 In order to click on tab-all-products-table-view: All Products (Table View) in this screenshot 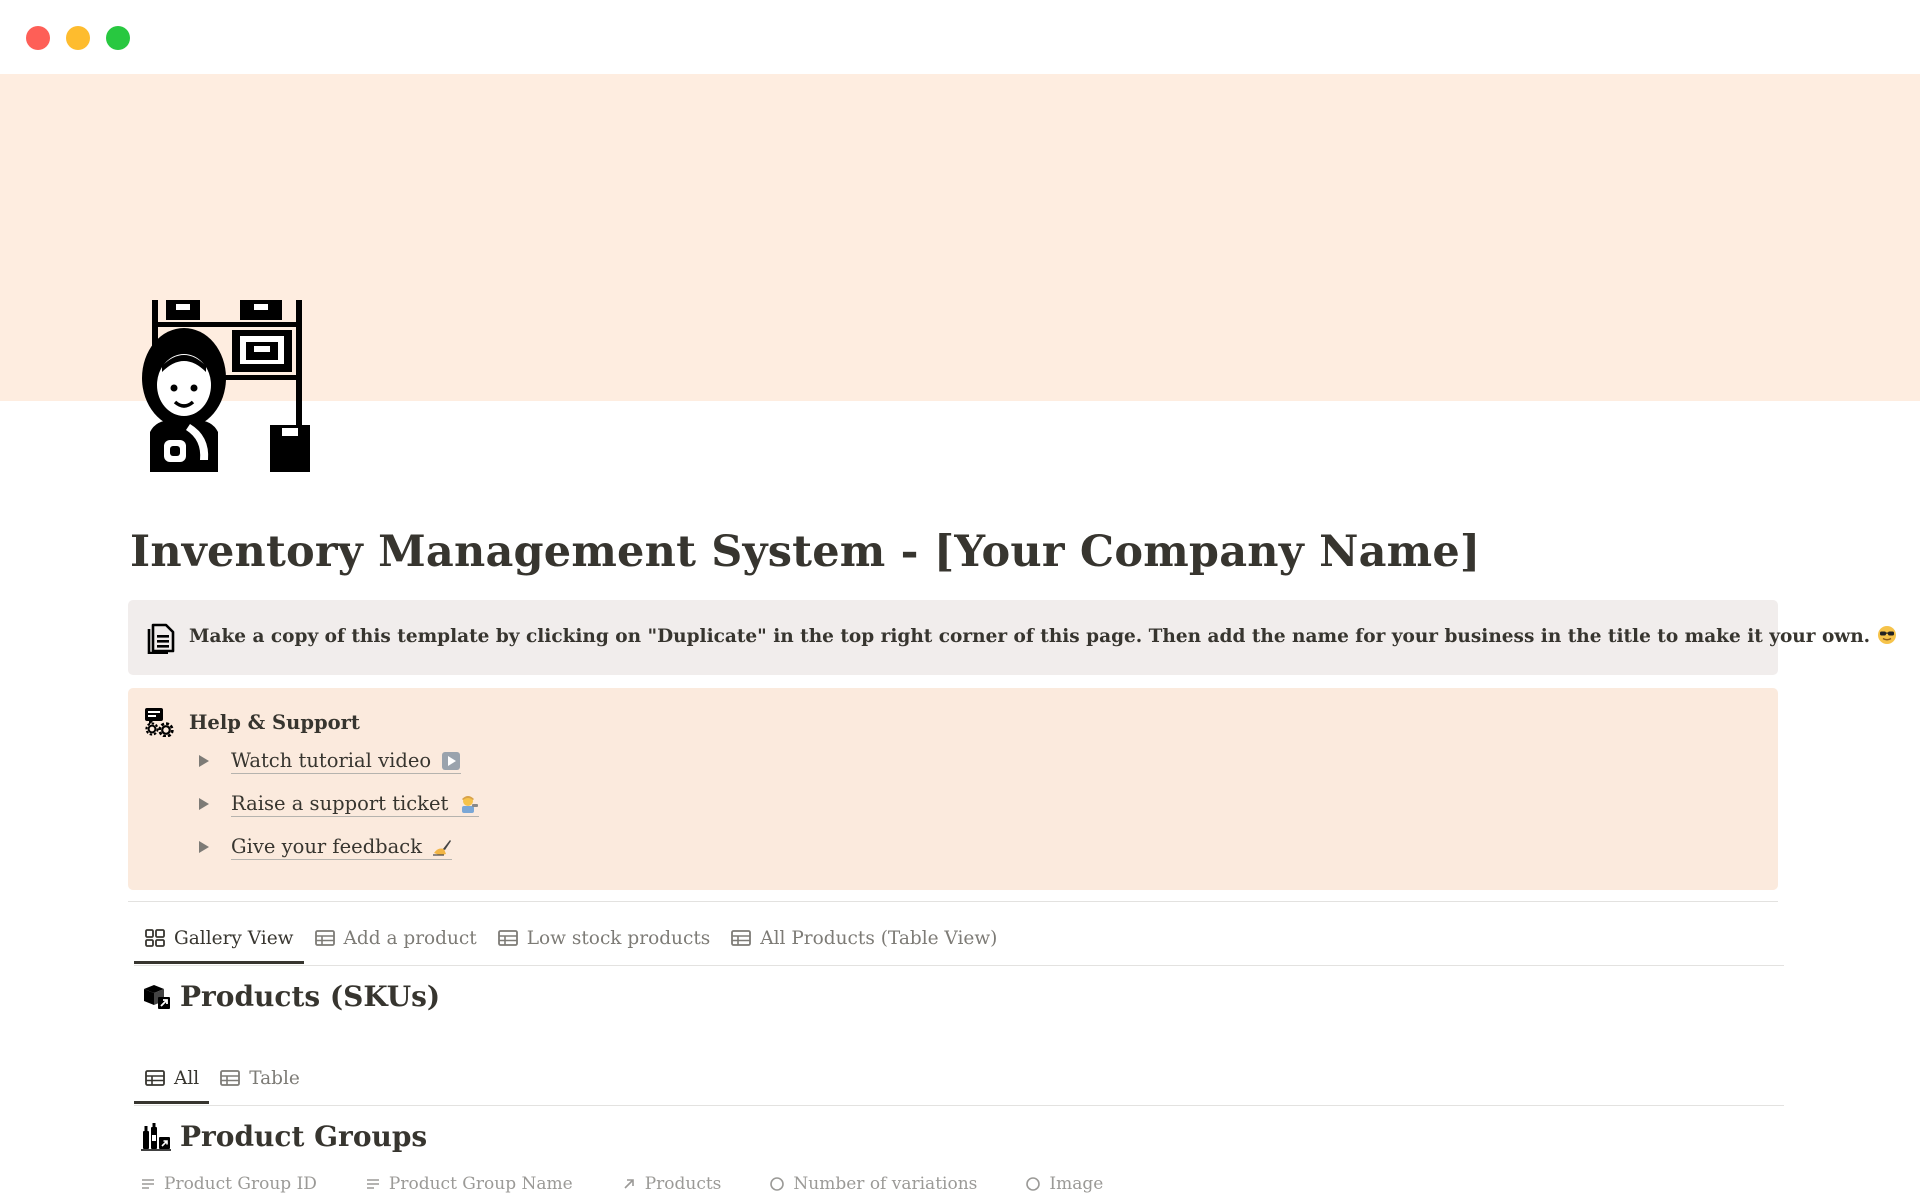, I will do `click(863, 938)`.